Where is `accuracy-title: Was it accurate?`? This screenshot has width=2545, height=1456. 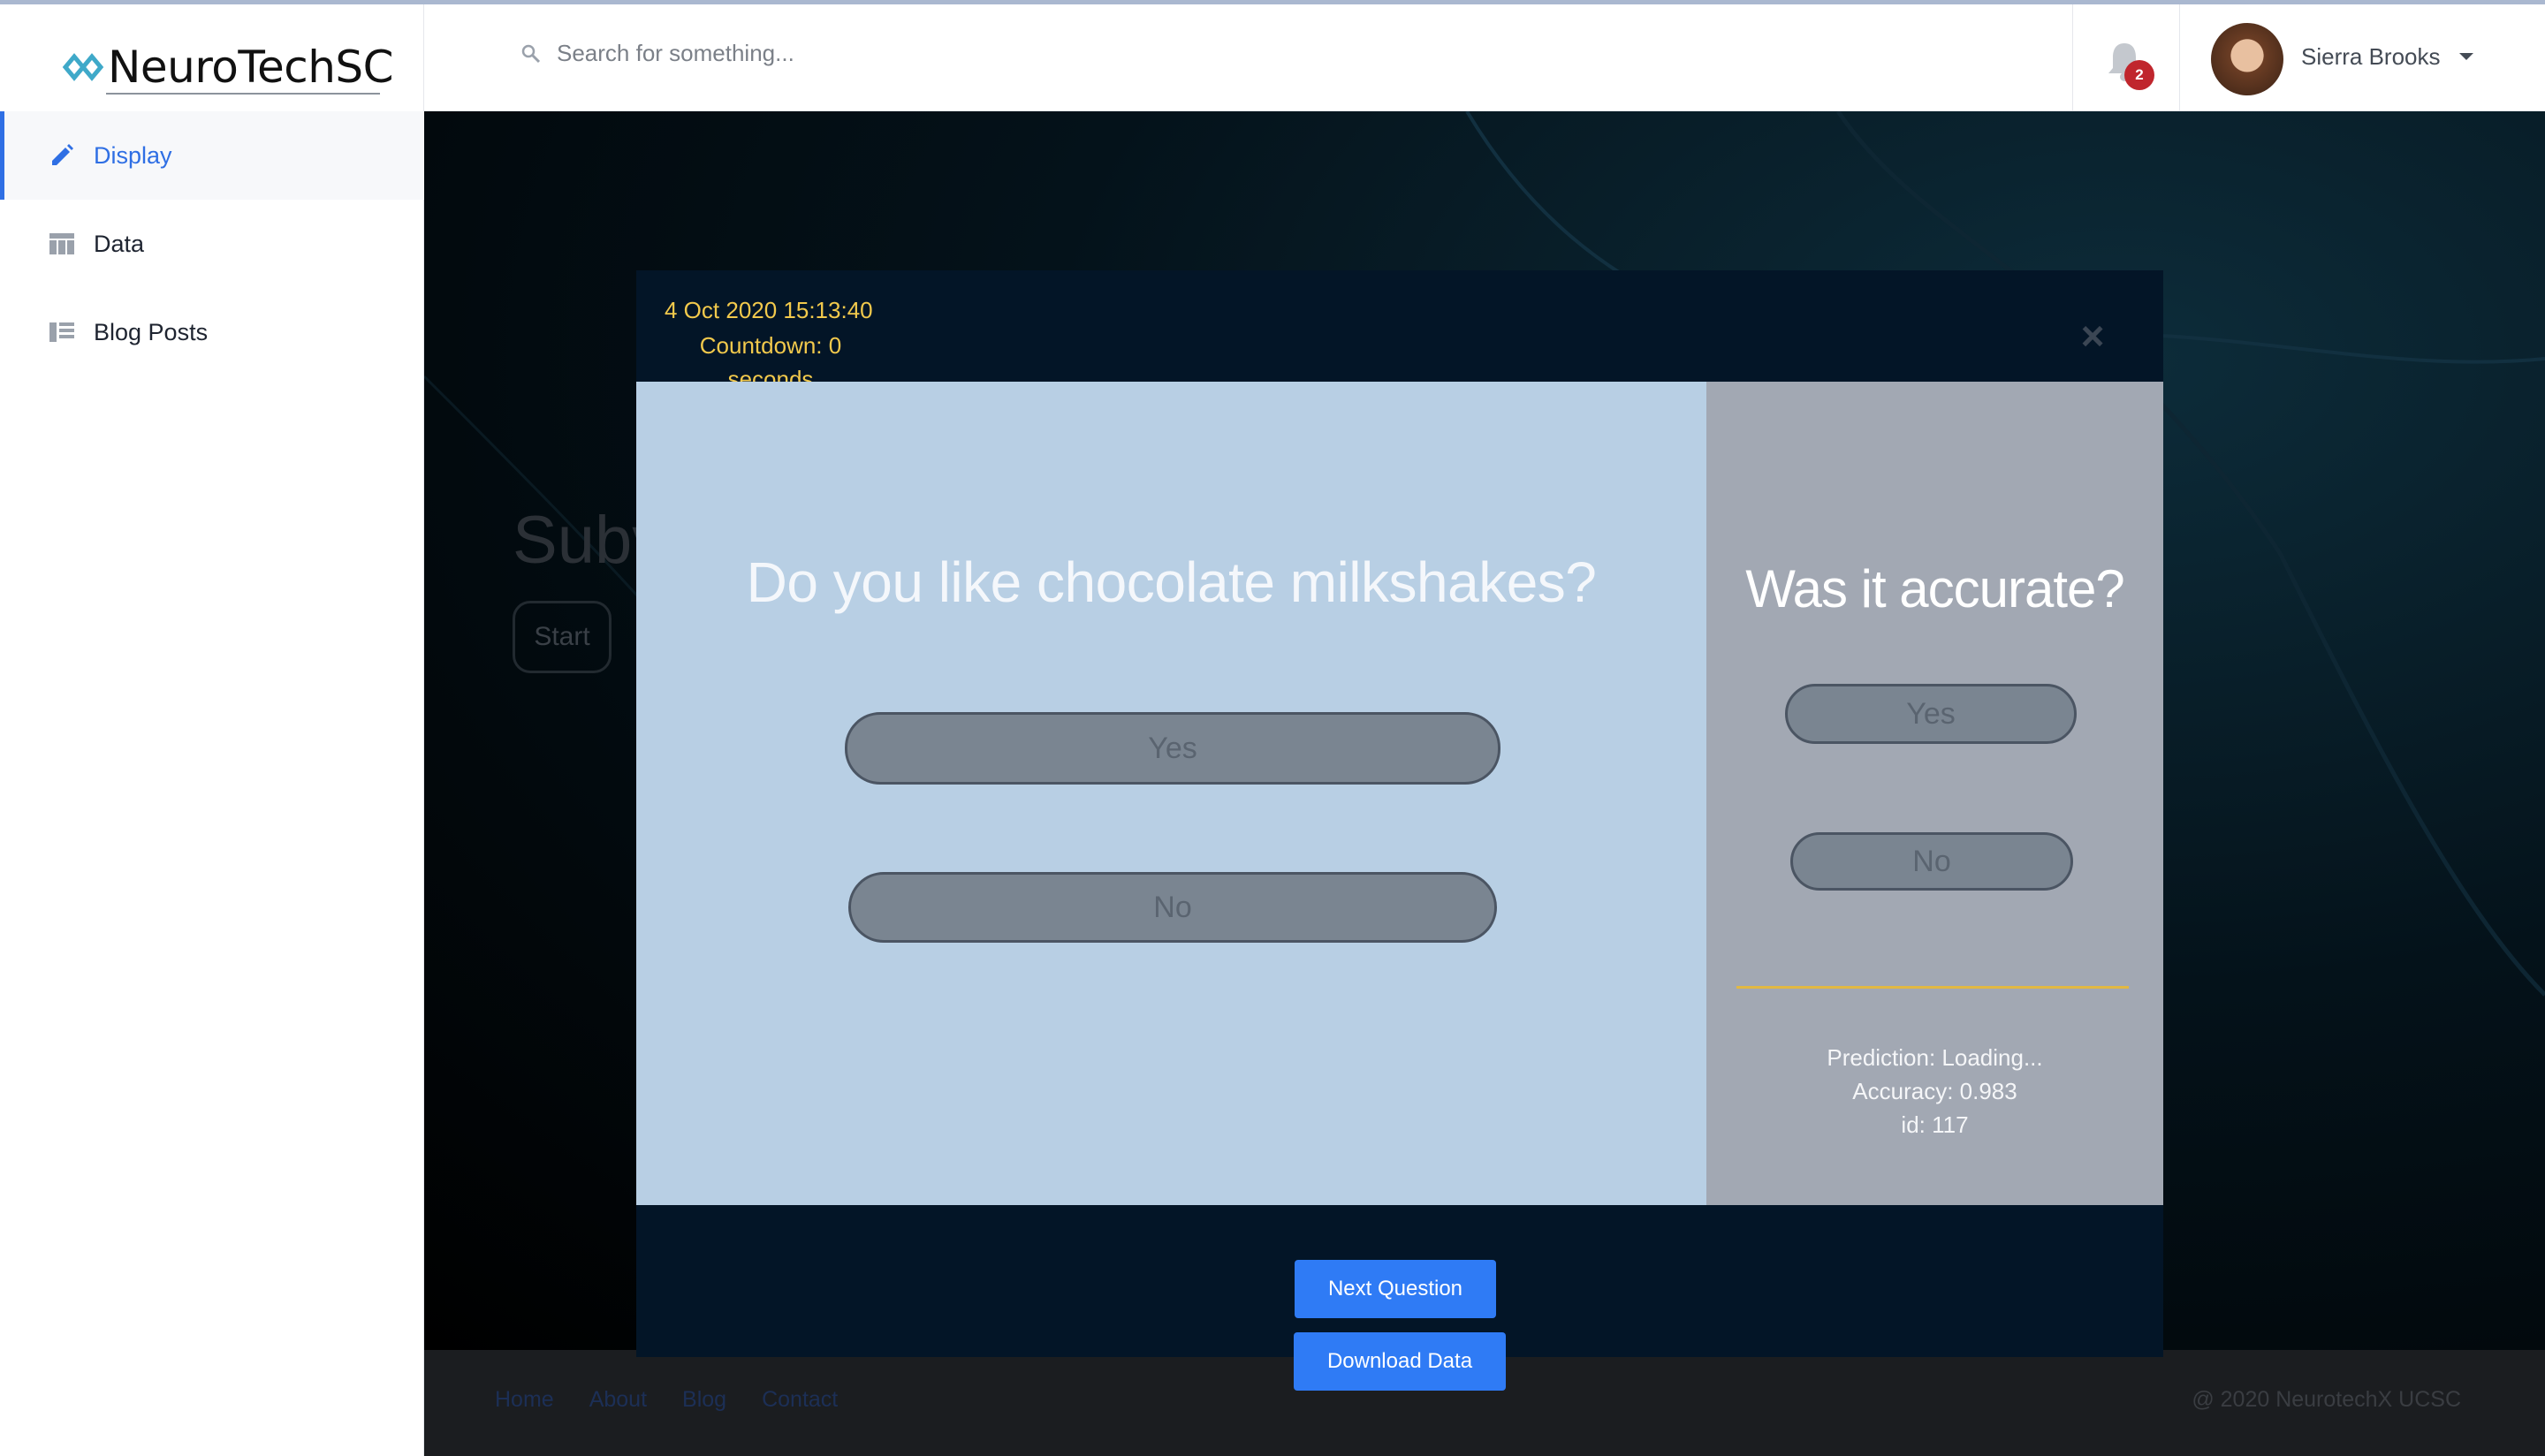 accuracy-title: Was it accurate? is located at coordinates (1935, 588).